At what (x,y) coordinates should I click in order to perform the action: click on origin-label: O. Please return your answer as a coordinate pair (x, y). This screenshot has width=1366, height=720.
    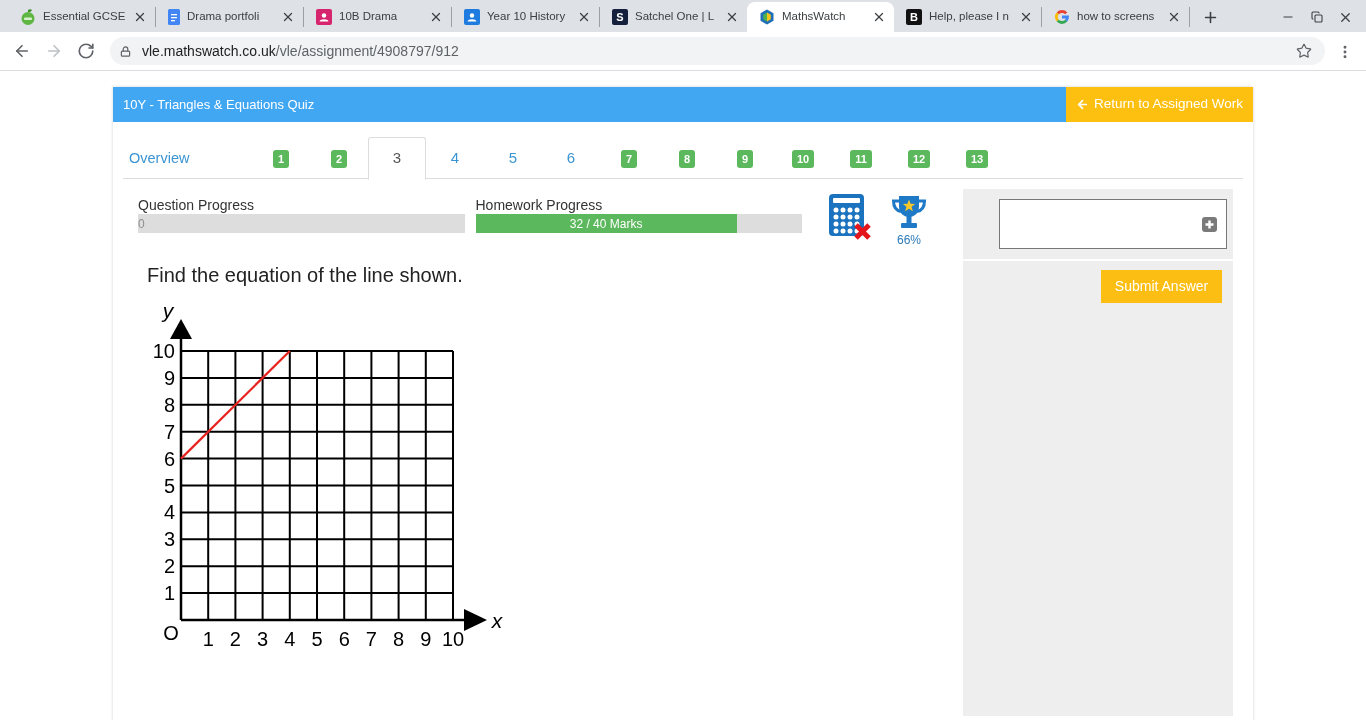
    Looking at the image, I should click on (171, 633).